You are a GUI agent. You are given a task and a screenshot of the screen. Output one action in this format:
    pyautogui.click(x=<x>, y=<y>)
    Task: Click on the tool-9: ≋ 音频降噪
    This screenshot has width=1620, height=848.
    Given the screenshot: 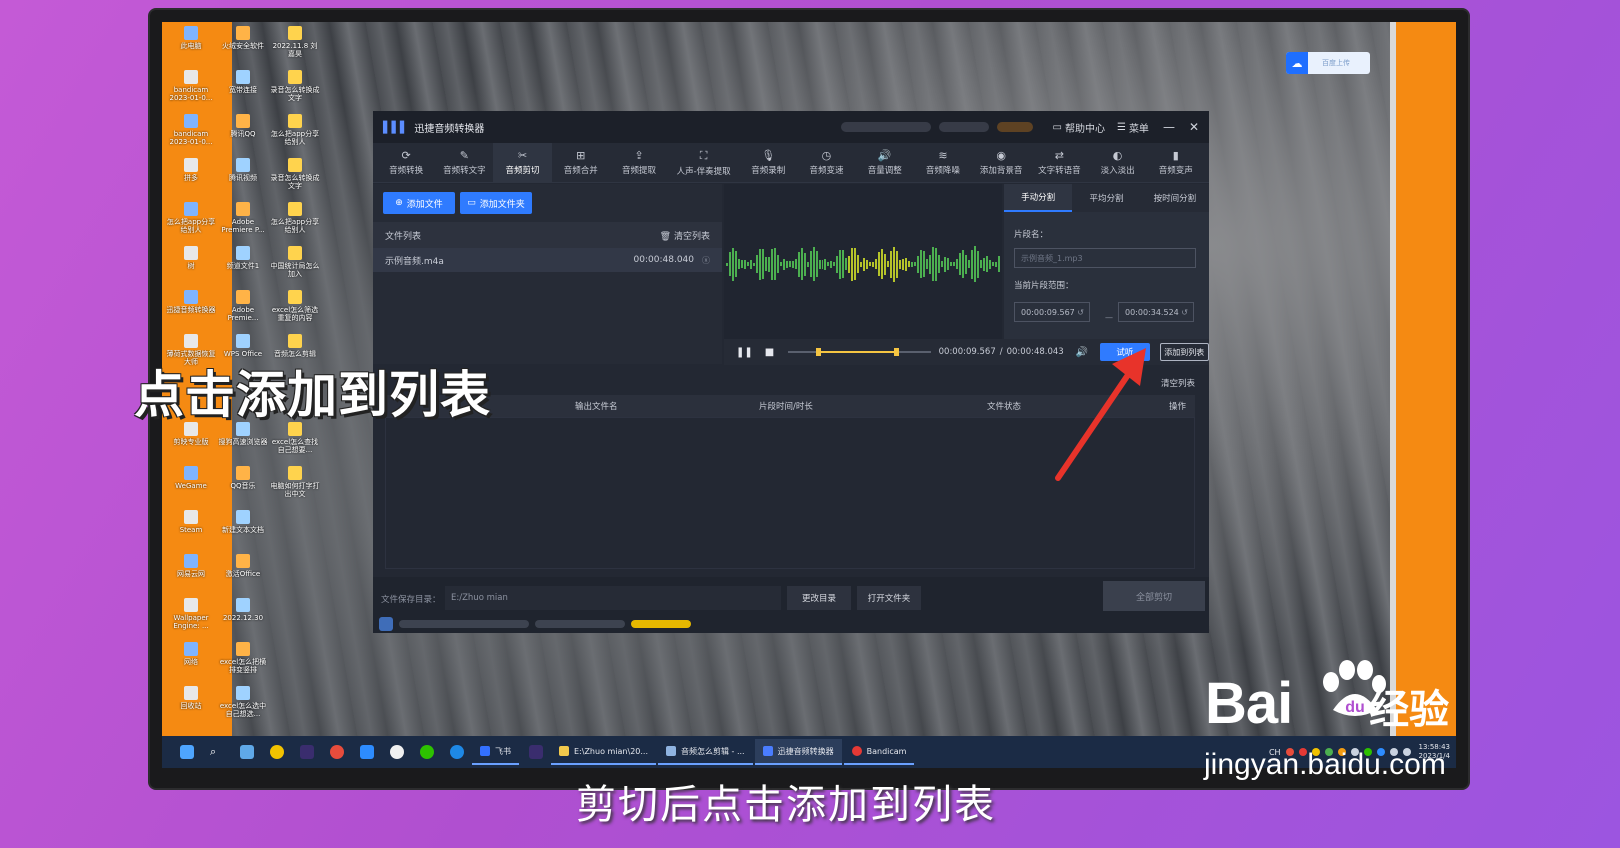 What is the action you would take?
    pyautogui.click(x=943, y=162)
    